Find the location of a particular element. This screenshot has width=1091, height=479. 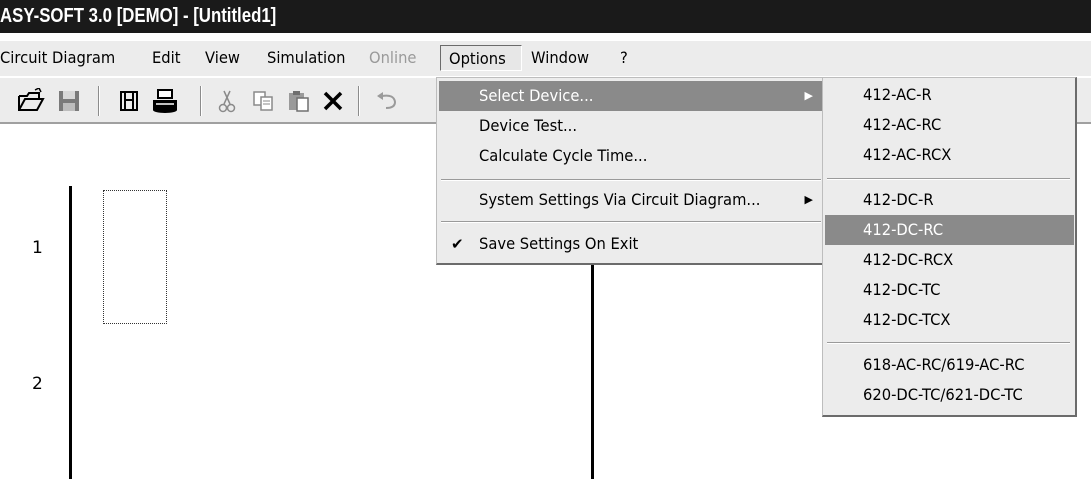

device-item-highlighted: 412-DC-RC is located at coordinates (949, 230).